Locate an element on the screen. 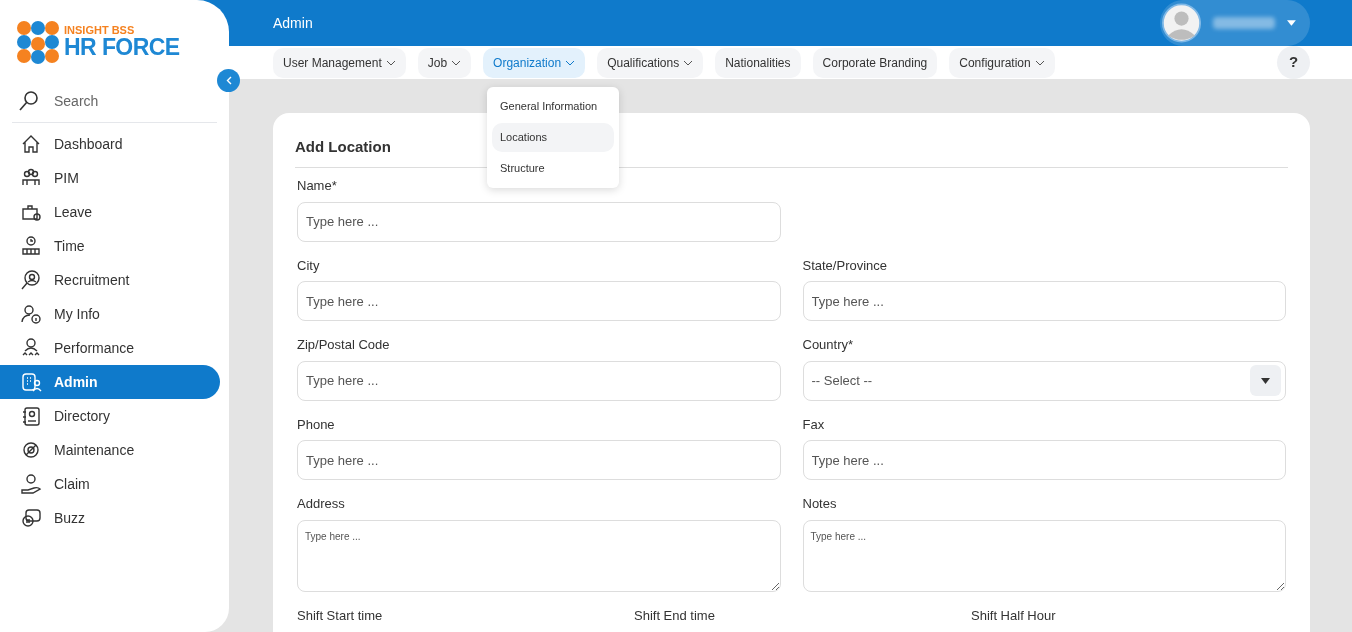 The image size is (1352, 632). select-field: -- Select -- is located at coordinates (1044, 380).